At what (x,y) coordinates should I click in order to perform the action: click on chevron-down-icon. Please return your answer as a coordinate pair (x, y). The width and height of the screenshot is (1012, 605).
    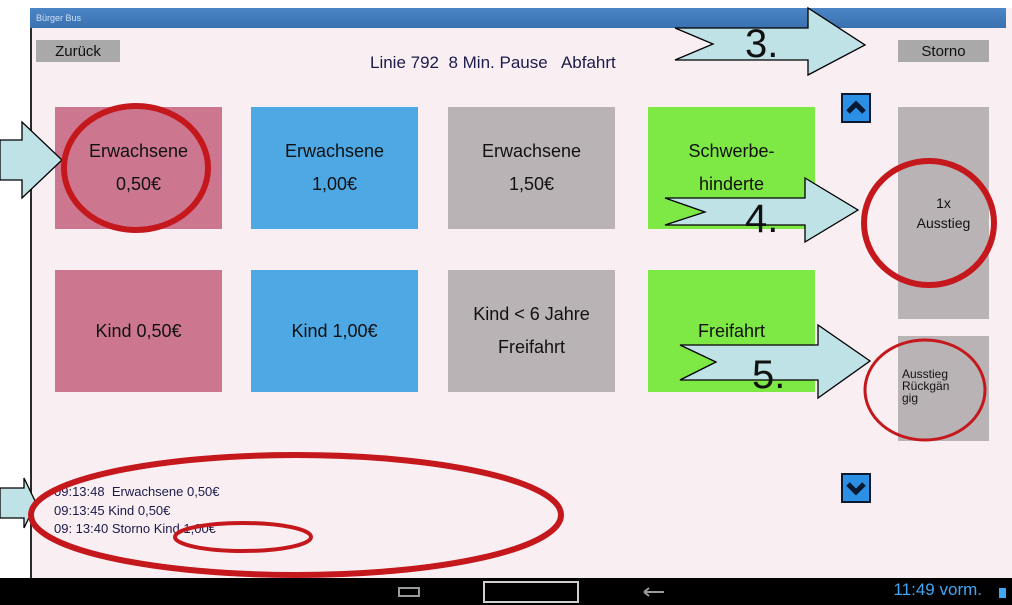
    Looking at the image, I should click on (856, 488).